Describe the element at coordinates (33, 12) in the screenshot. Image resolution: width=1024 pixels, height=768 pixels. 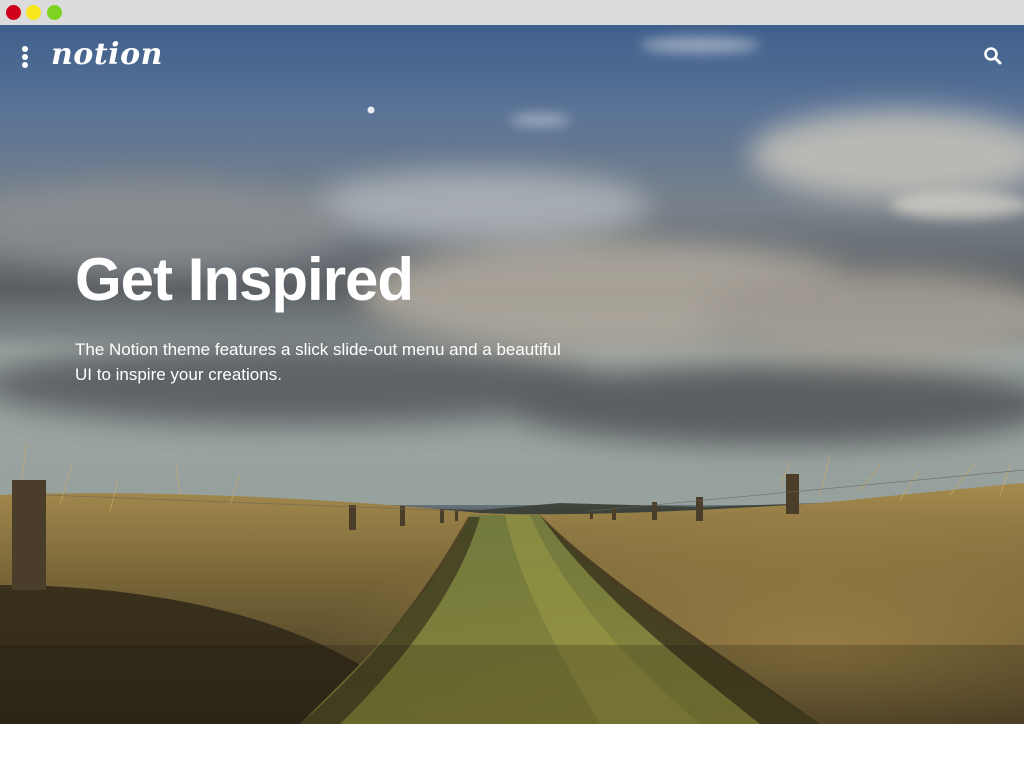
I see `minimize-window-button` at that location.